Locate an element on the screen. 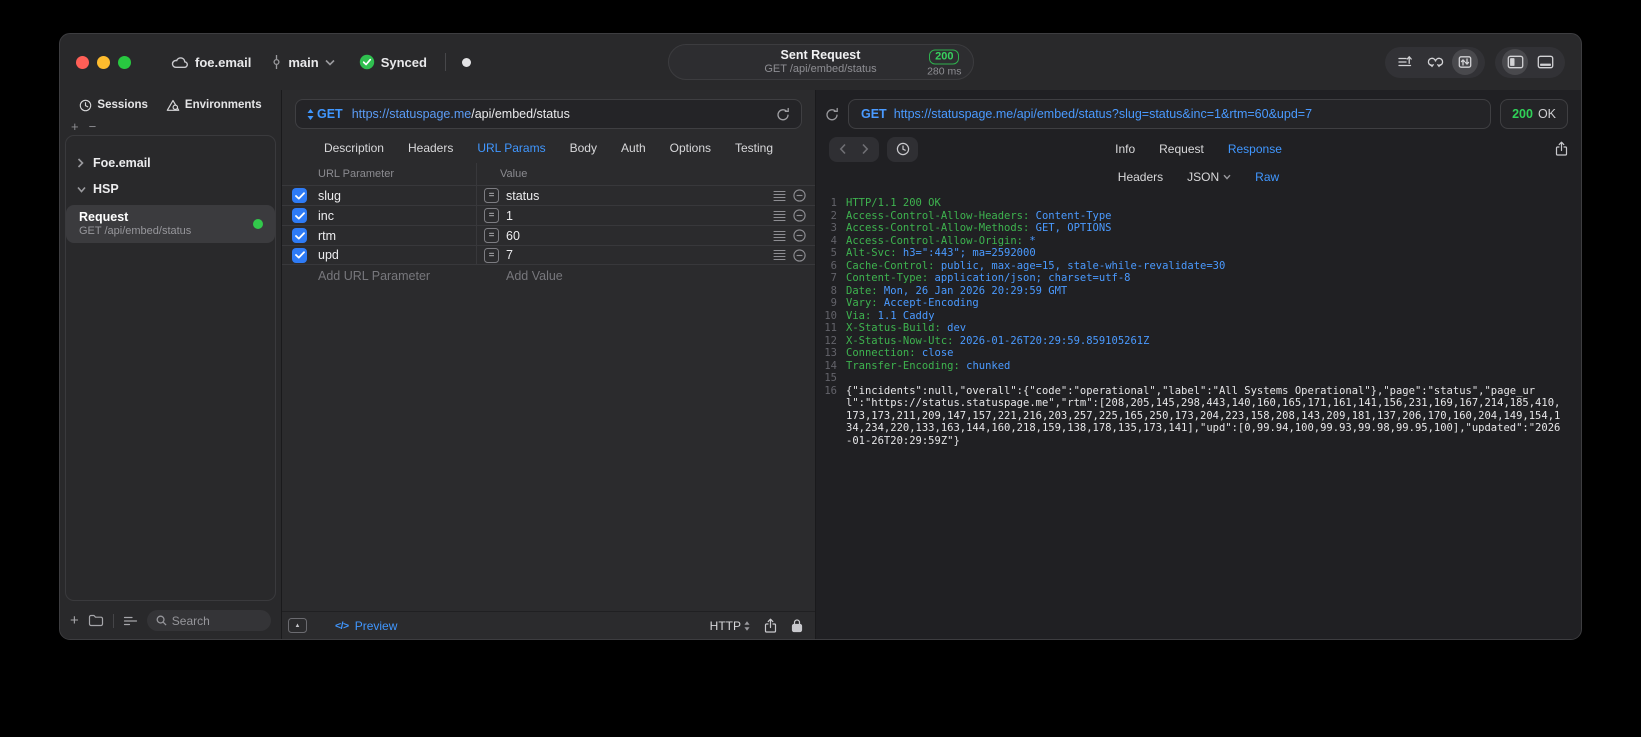  params-table-header: URL Parameter Value is located at coordinates (548, 174).